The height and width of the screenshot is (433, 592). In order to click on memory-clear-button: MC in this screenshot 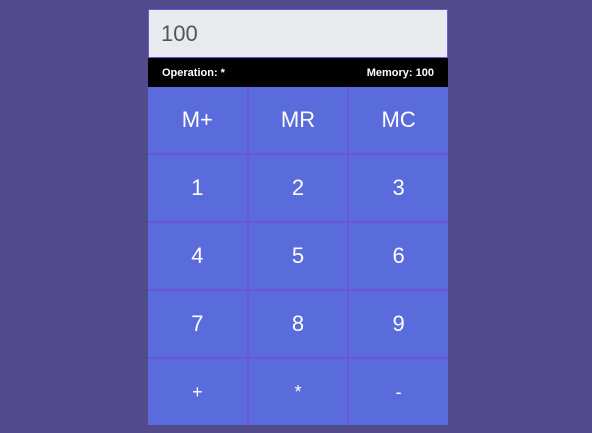, I will do `click(398, 120)`.